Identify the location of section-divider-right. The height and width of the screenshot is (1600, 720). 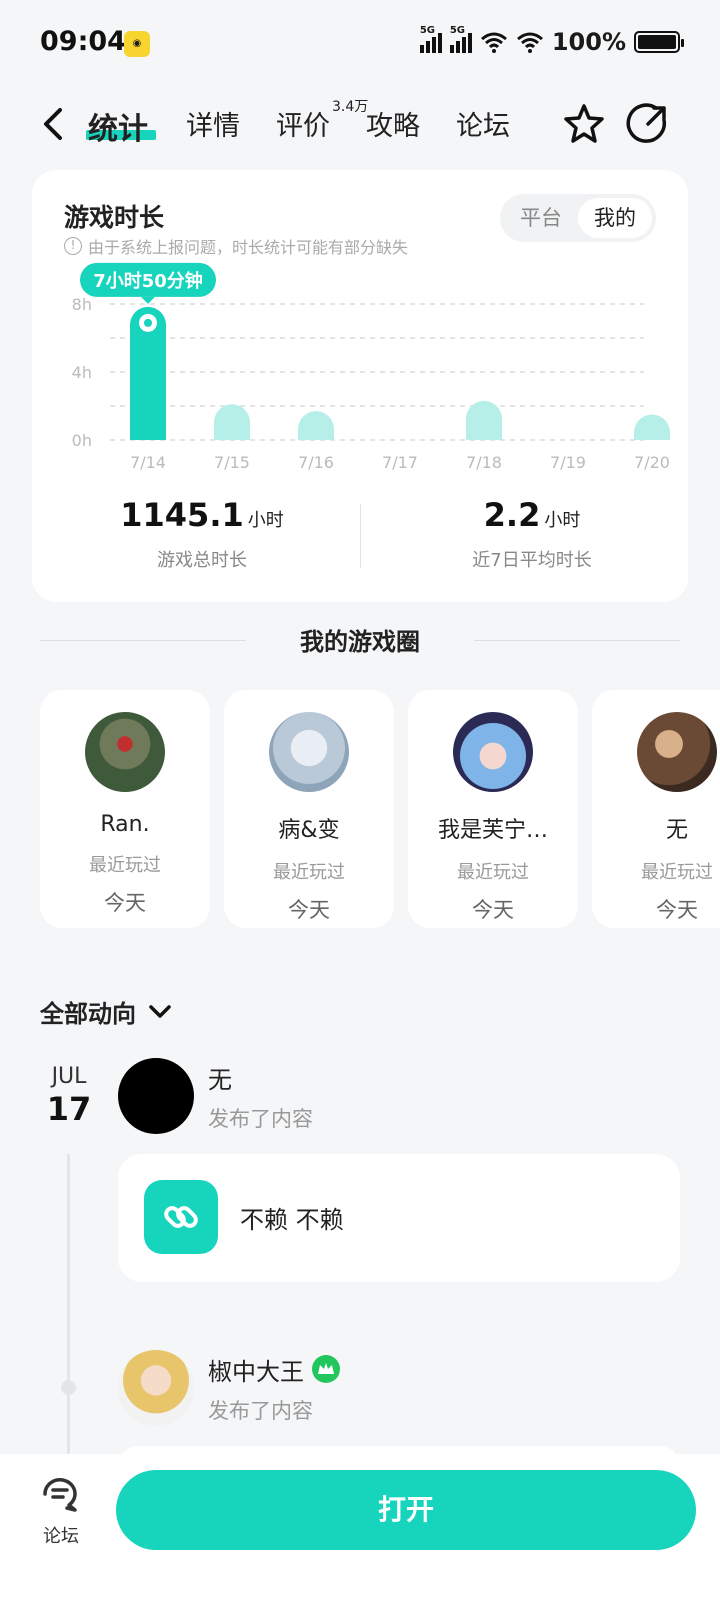
(577, 640).